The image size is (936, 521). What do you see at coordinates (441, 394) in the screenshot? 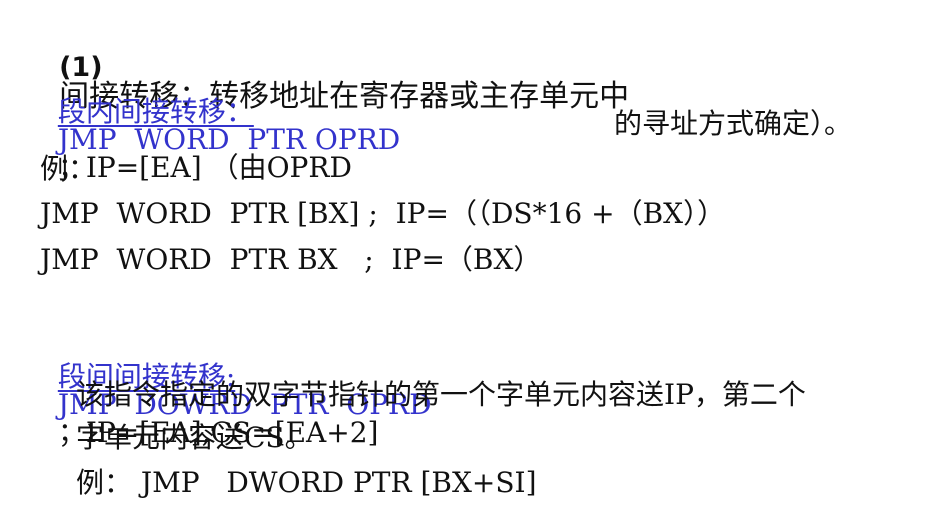
I see `inter-segment-explanation-1: 该指令指定的双字节指针的第一个字单元内容送IP，第二个` at bounding box center [441, 394].